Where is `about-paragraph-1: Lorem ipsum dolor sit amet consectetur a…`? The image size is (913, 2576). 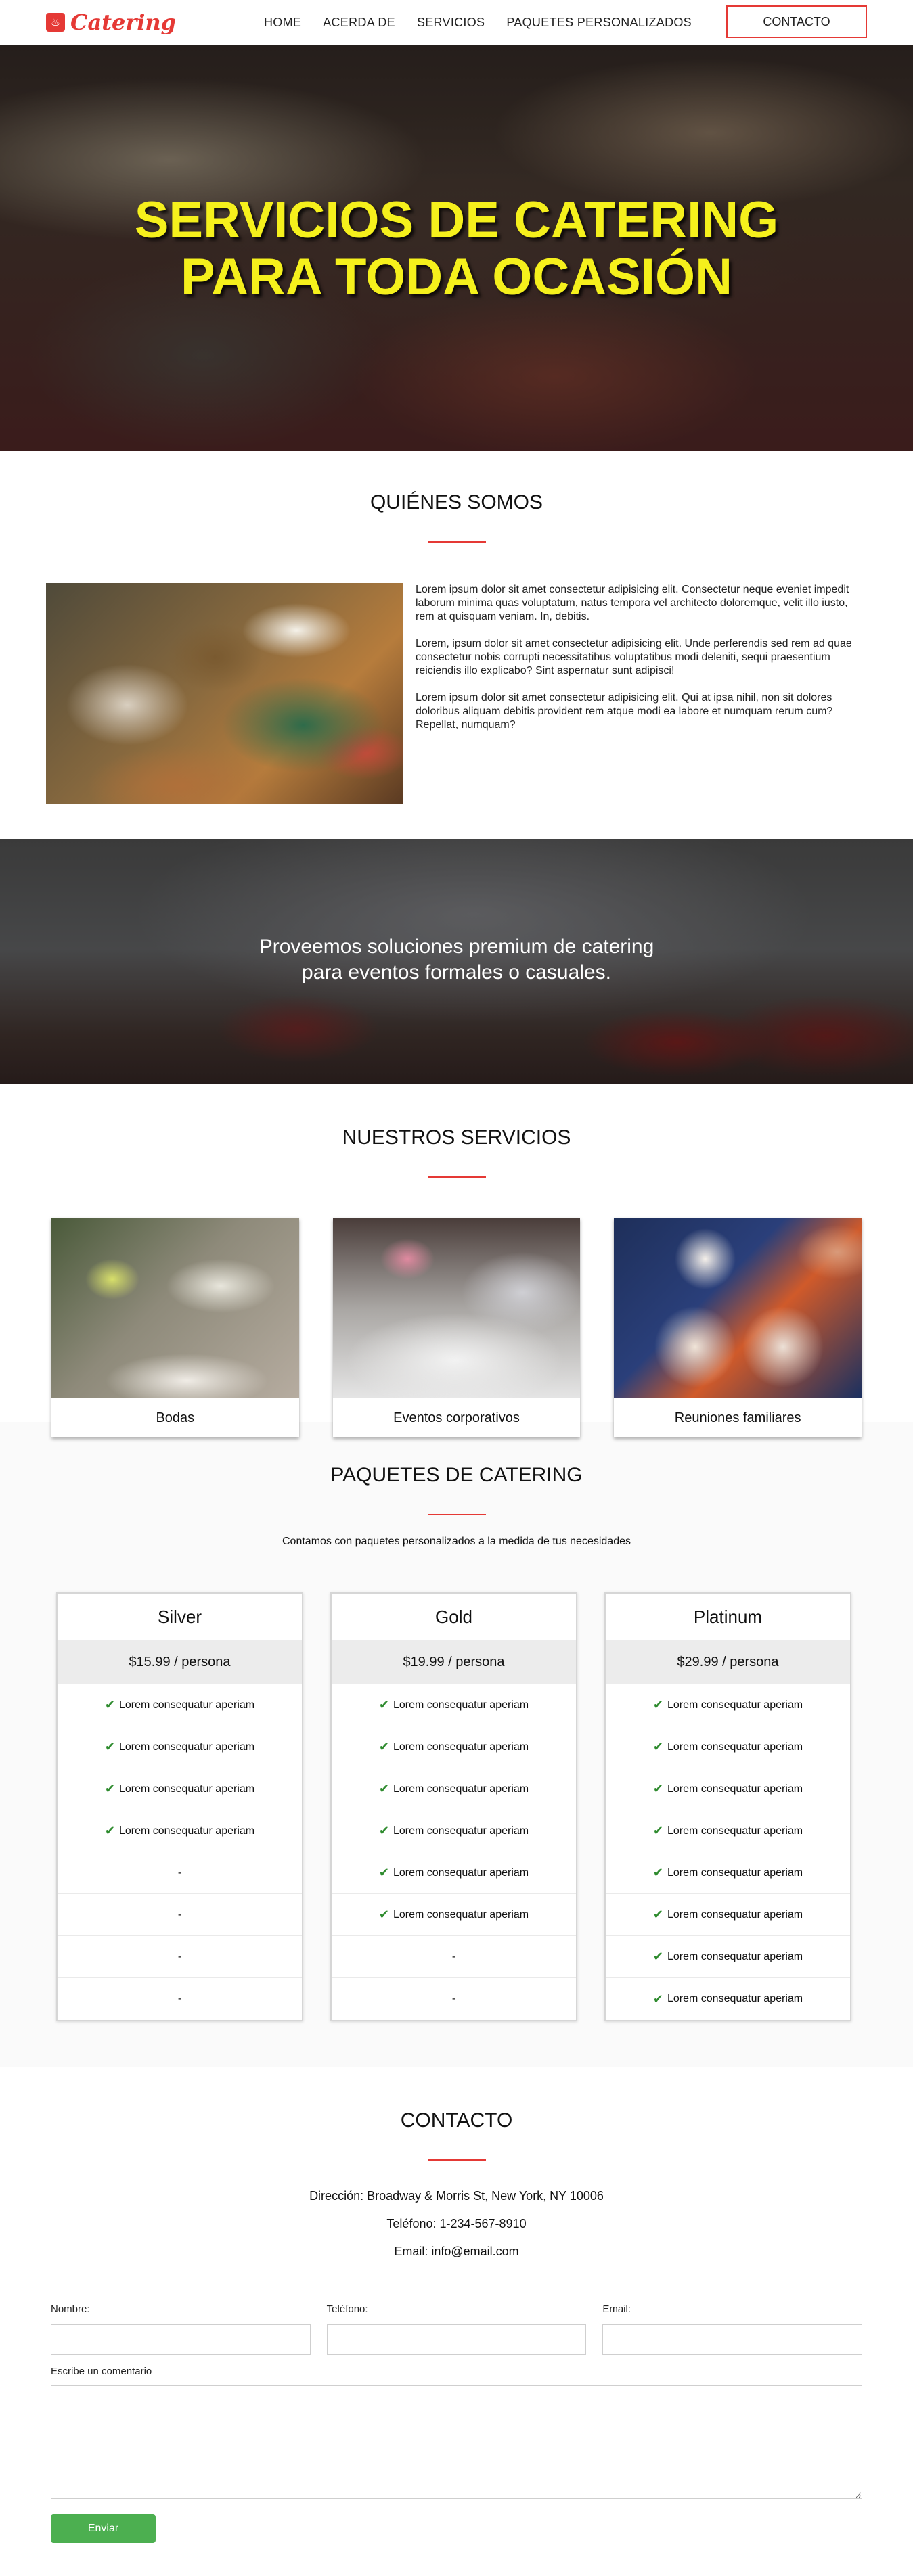 about-paragraph-1: Lorem ipsum dolor sit amet consectetur a… is located at coordinates (633, 603).